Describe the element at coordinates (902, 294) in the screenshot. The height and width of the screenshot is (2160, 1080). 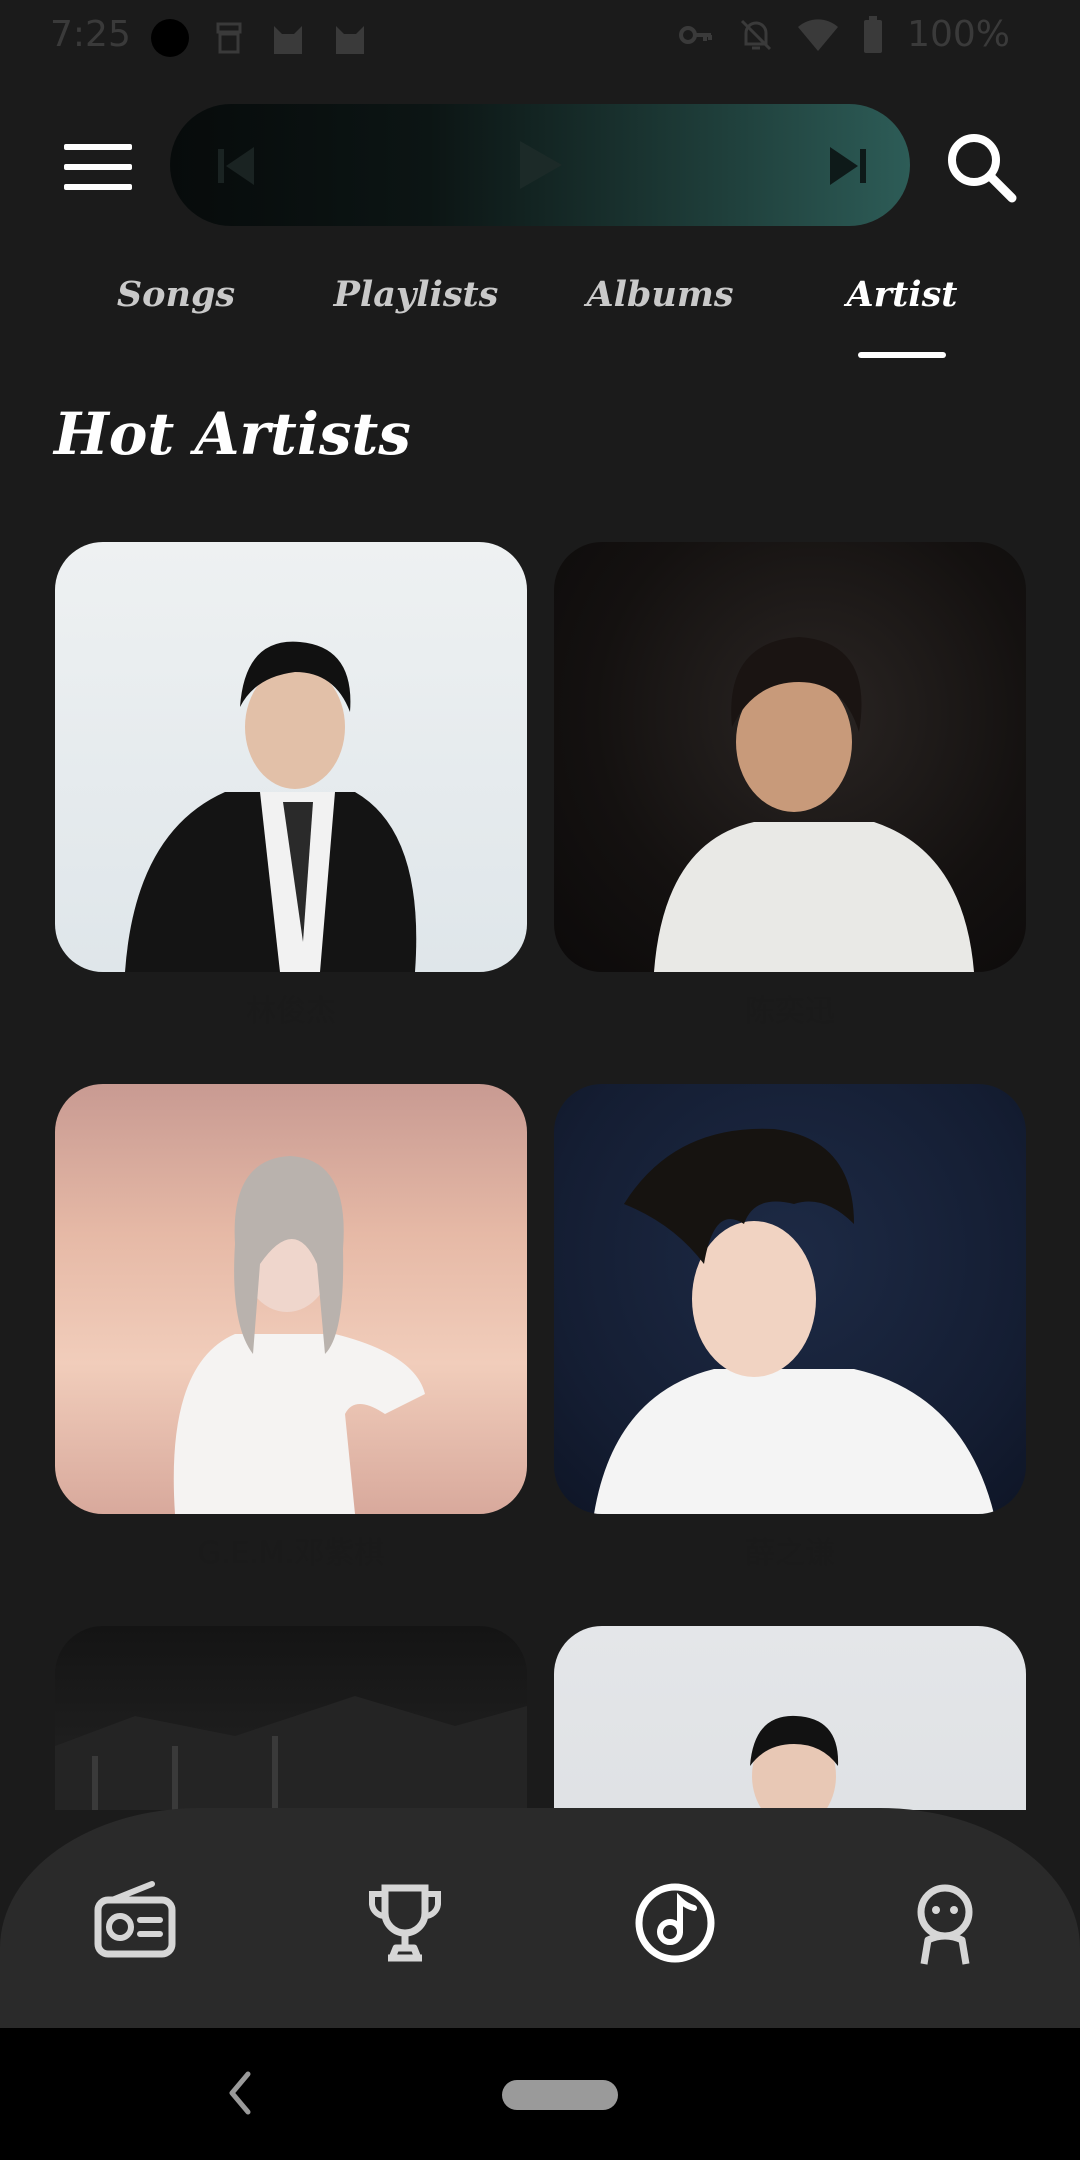
I see `tab-artist: Artist` at that location.